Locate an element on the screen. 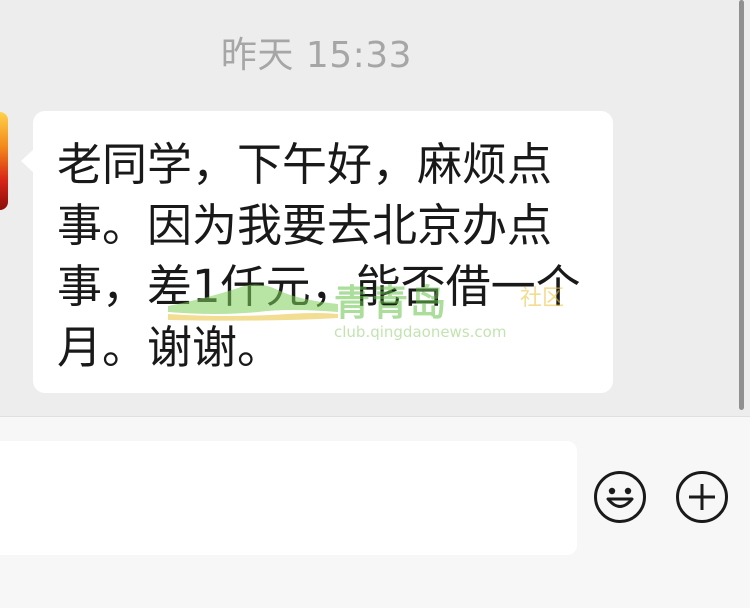 The height and width of the screenshot is (608, 750). message-timestamp: 昨天 15:33 is located at coordinates (316, 55).